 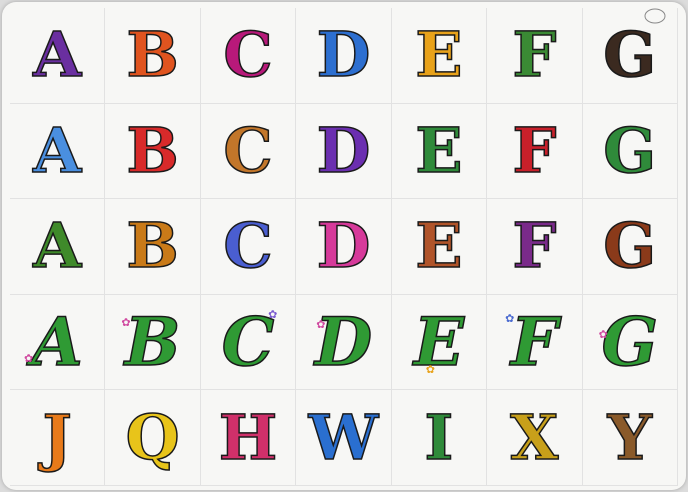 I want to click on letter-cell: E ✿, so click(x=439, y=342).